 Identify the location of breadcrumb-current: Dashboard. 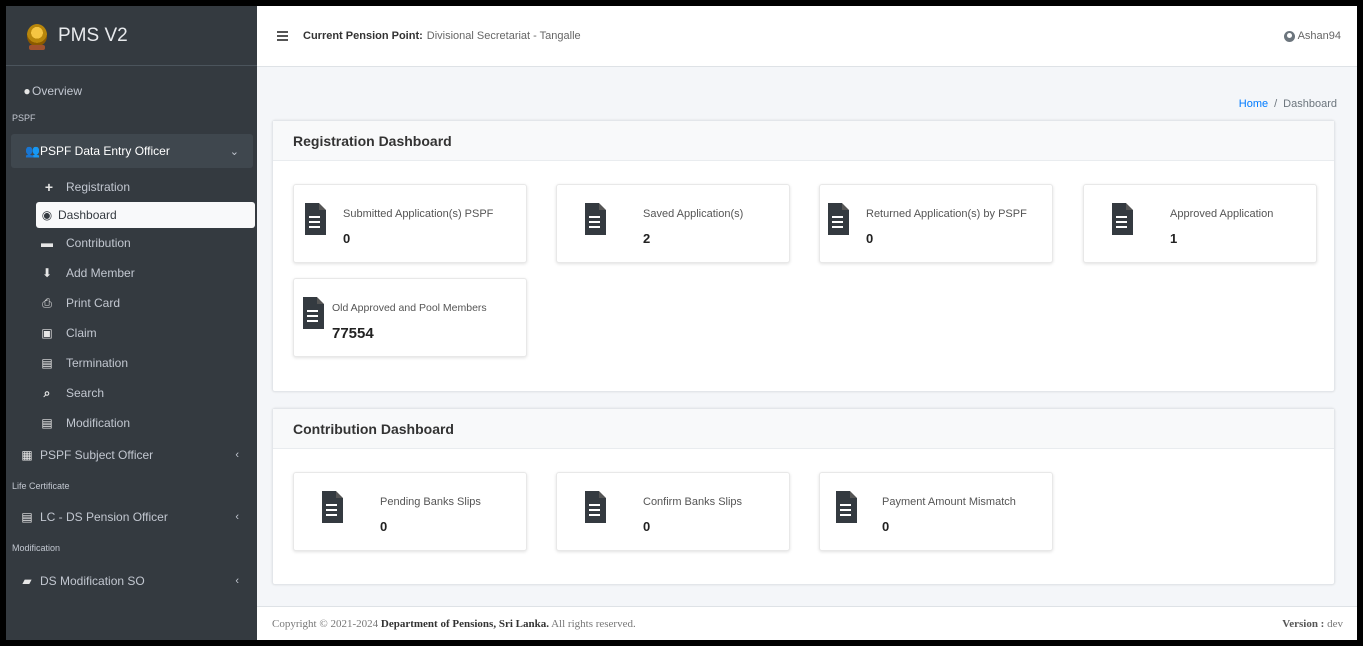
(1310, 104).